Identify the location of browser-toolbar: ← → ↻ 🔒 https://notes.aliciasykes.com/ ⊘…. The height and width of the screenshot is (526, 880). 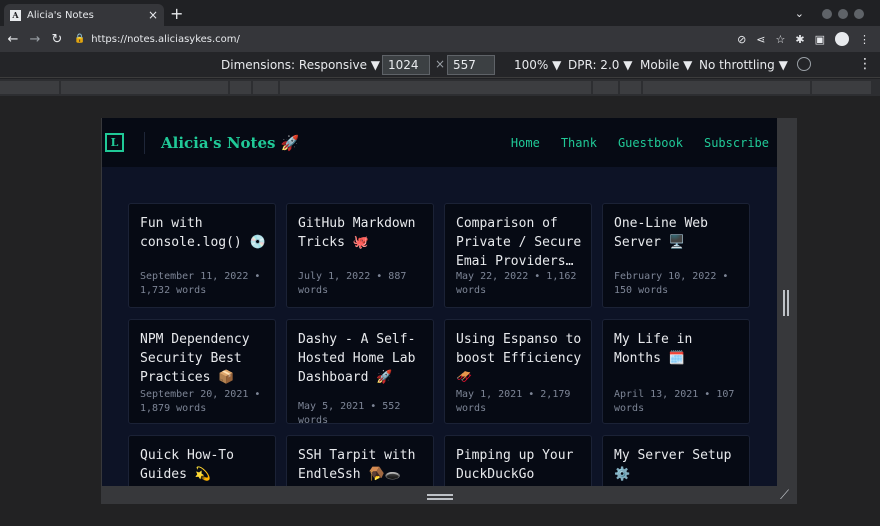
(440, 39).